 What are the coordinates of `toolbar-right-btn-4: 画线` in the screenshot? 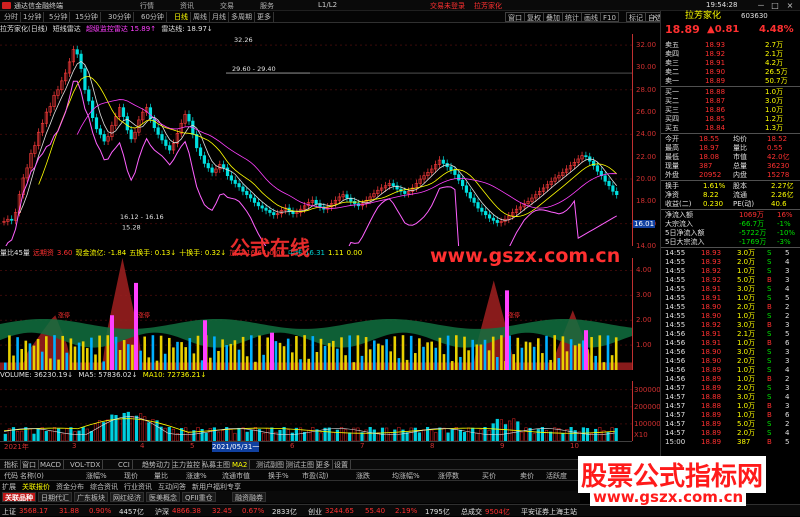 It's located at (591, 17).